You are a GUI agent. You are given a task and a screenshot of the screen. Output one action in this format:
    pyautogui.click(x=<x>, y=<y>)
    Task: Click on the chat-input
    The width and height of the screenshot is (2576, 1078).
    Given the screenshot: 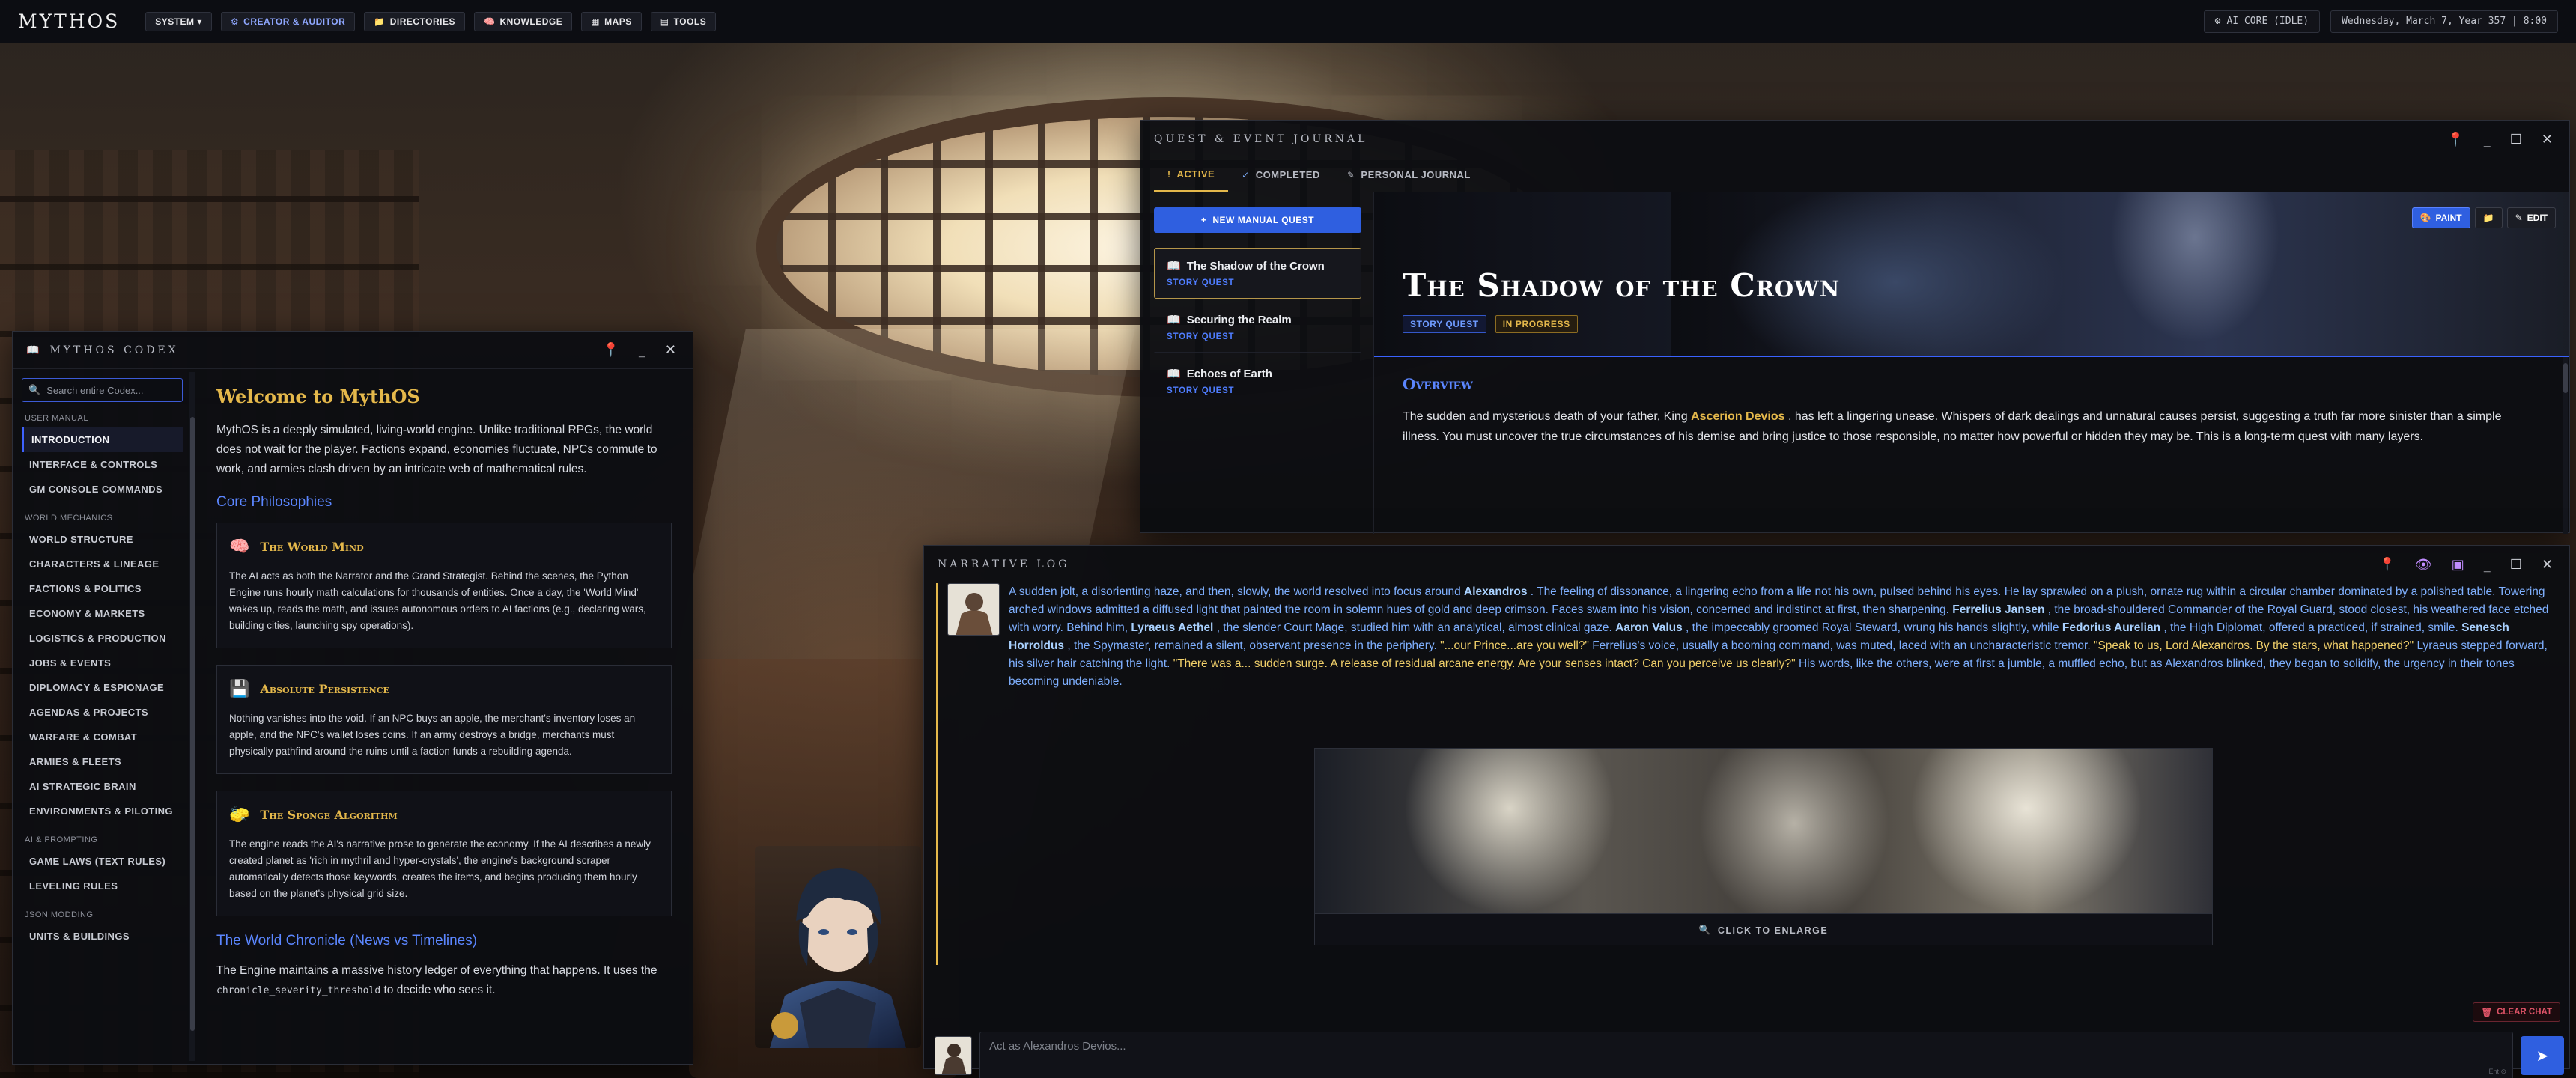 What is the action you would take?
    pyautogui.click(x=1746, y=1055)
    